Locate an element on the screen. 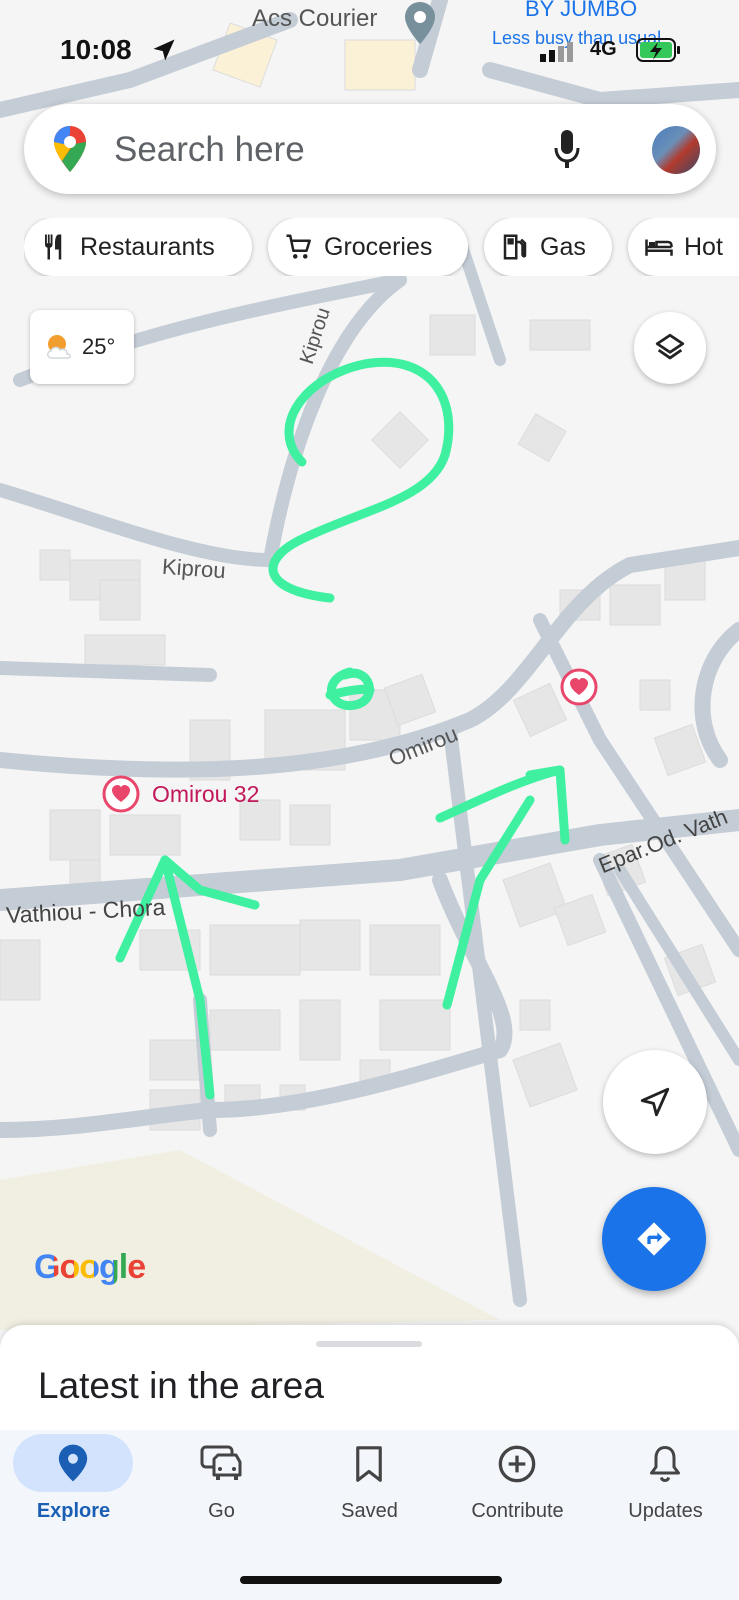 This screenshot has width=739, height=1600. weather-widget: 25° is located at coordinates (82, 347).